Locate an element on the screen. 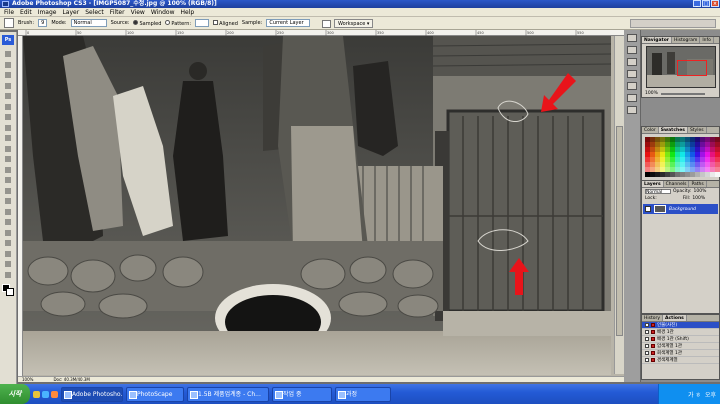  eyedropper-tool-icon is located at coordinates (8, 254).